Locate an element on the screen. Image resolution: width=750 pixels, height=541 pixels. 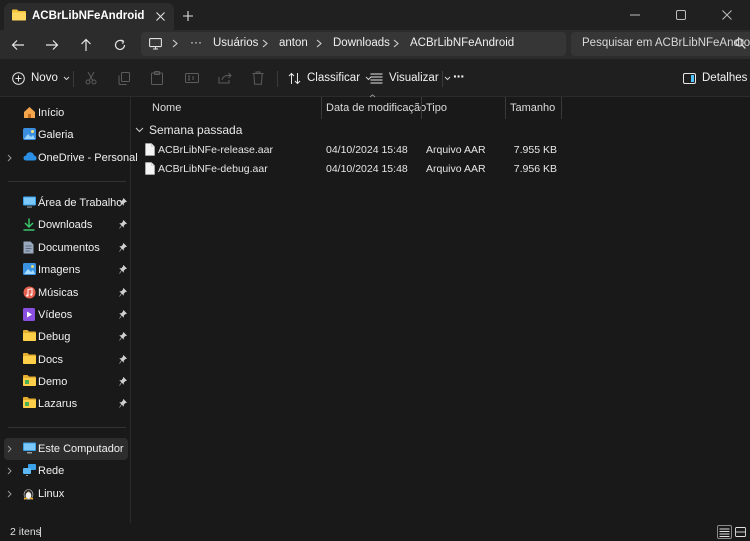
close-window-button is located at coordinates (727, 15).